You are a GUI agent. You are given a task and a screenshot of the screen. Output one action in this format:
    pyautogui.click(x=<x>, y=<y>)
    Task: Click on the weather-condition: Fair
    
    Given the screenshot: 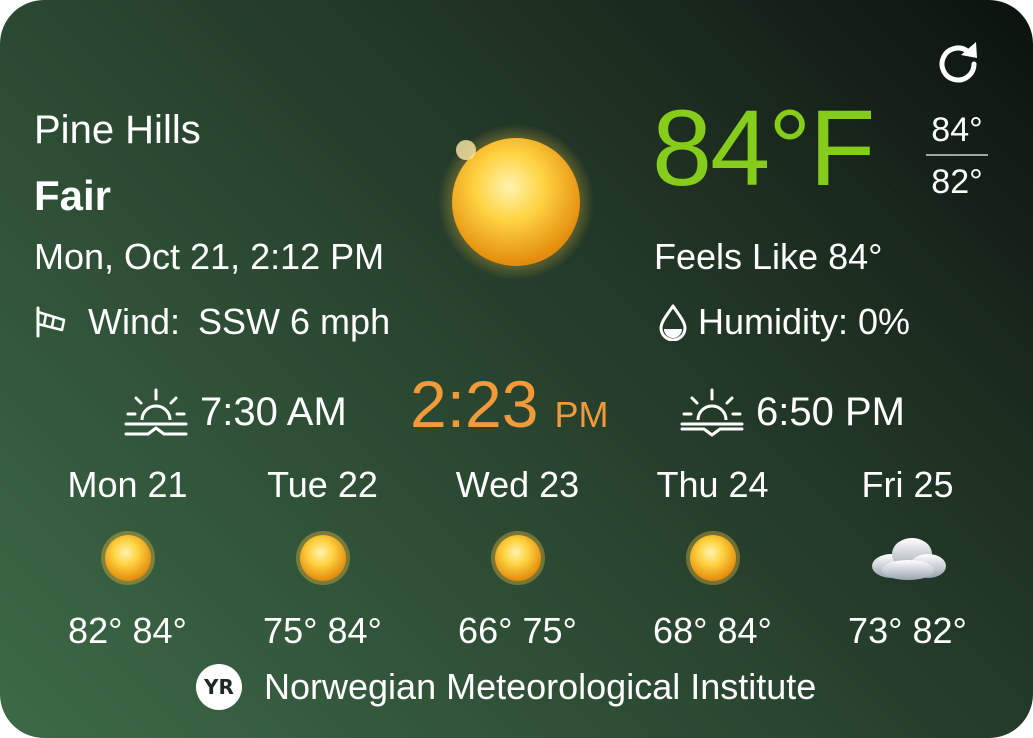 What is the action you would take?
    pyautogui.click(x=73, y=195)
    